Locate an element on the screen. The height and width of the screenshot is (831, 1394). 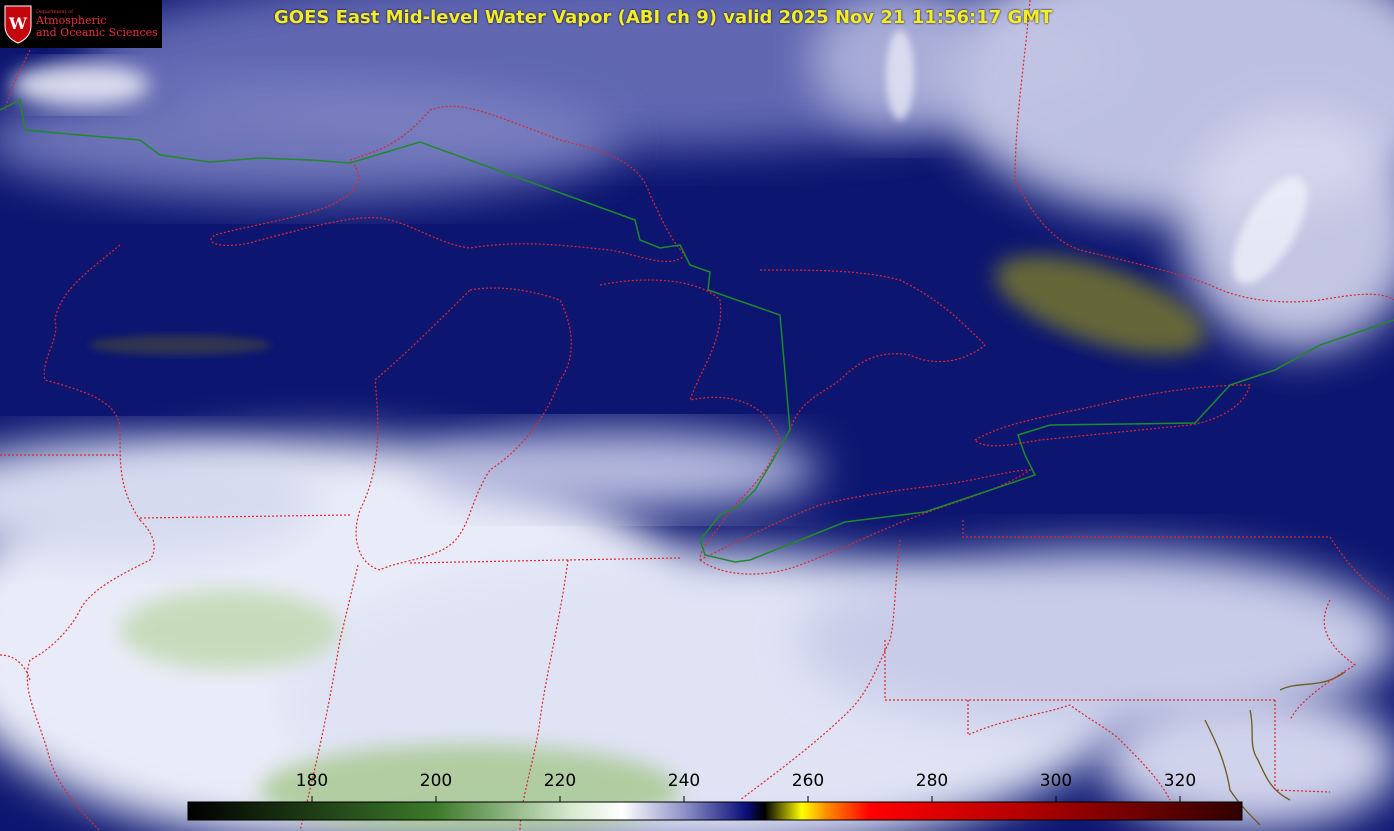
colorbar-tick-label: 180 is located at coordinates (312, 781).